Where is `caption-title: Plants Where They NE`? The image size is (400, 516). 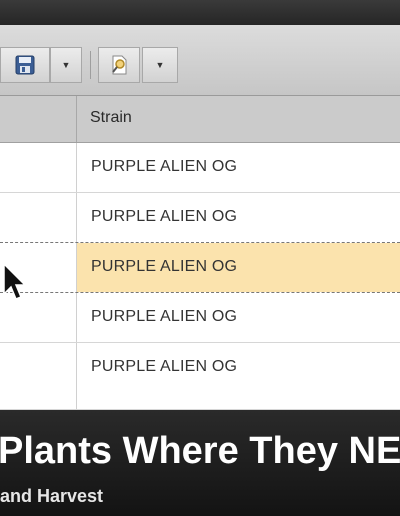 caption-title: Plants Where They NE is located at coordinates (200, 451).